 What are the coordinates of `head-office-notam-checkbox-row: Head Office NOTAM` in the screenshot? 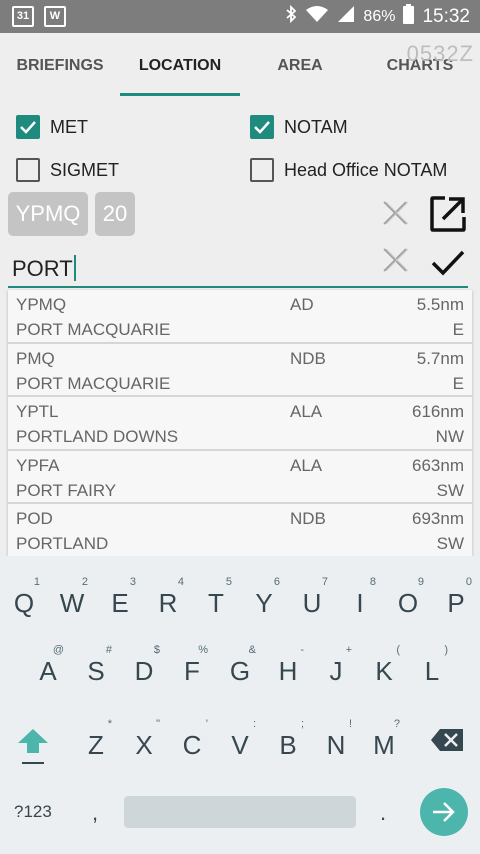 It's located at (348, 170).